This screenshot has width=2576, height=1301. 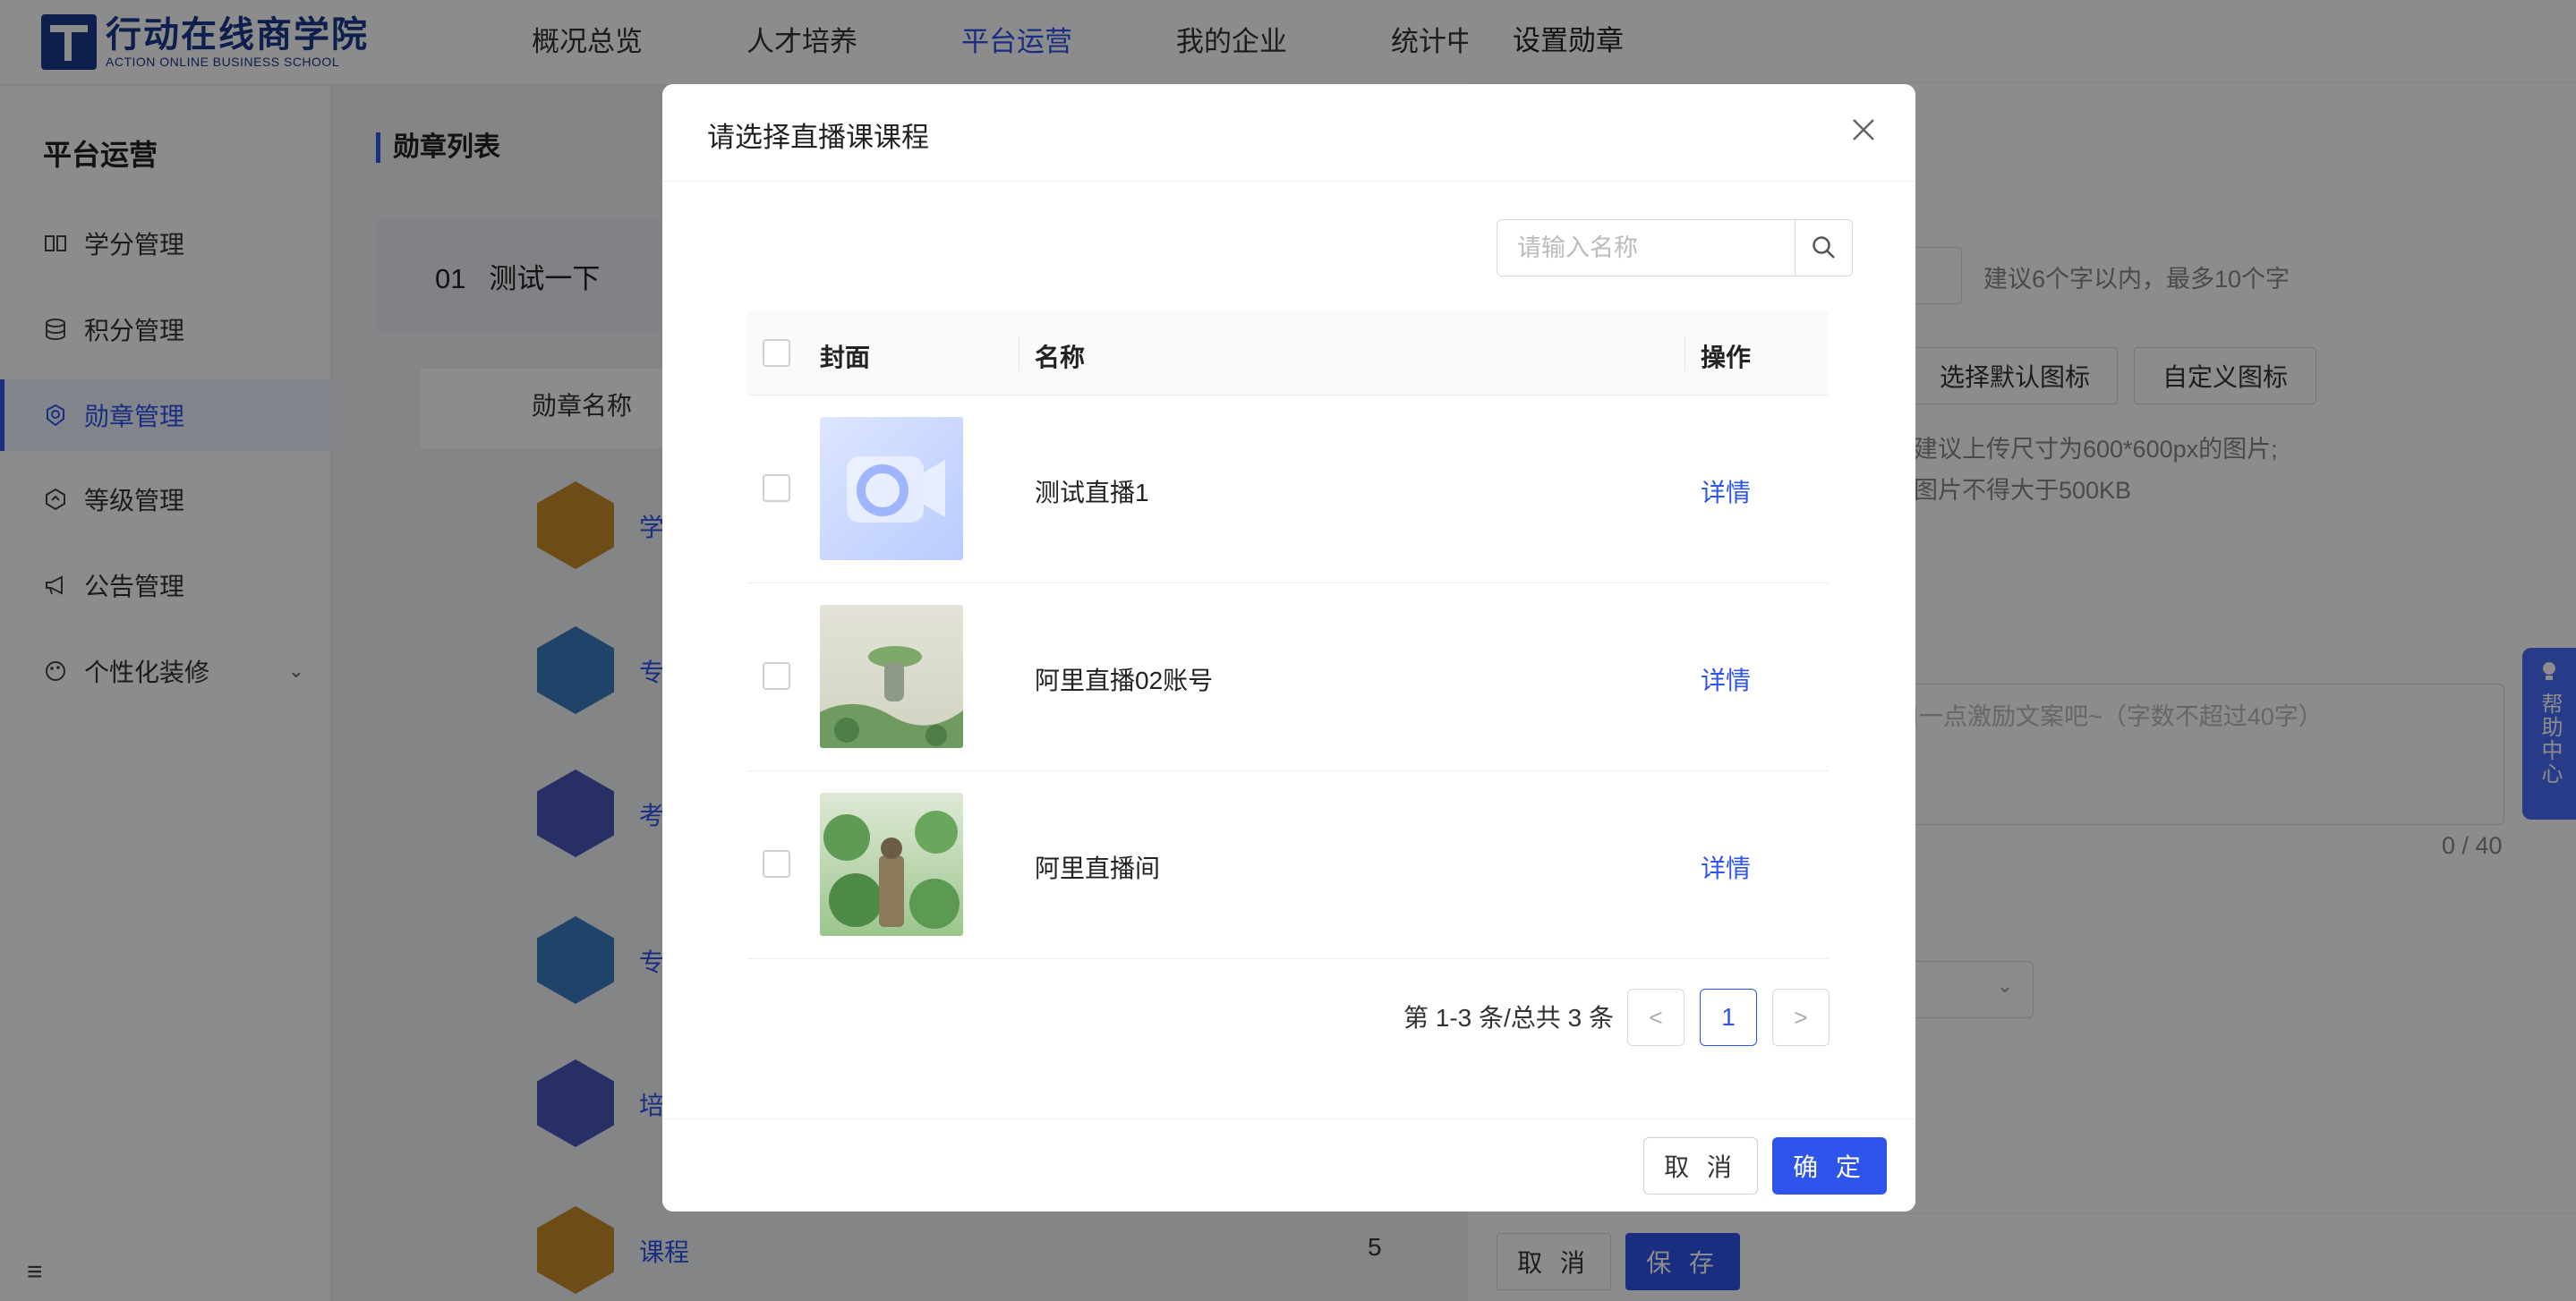 What do you see at coordinates (1726, 357) in the screenshot?
I see `column-header-action: 操作` at bounding box center [1726, 357].